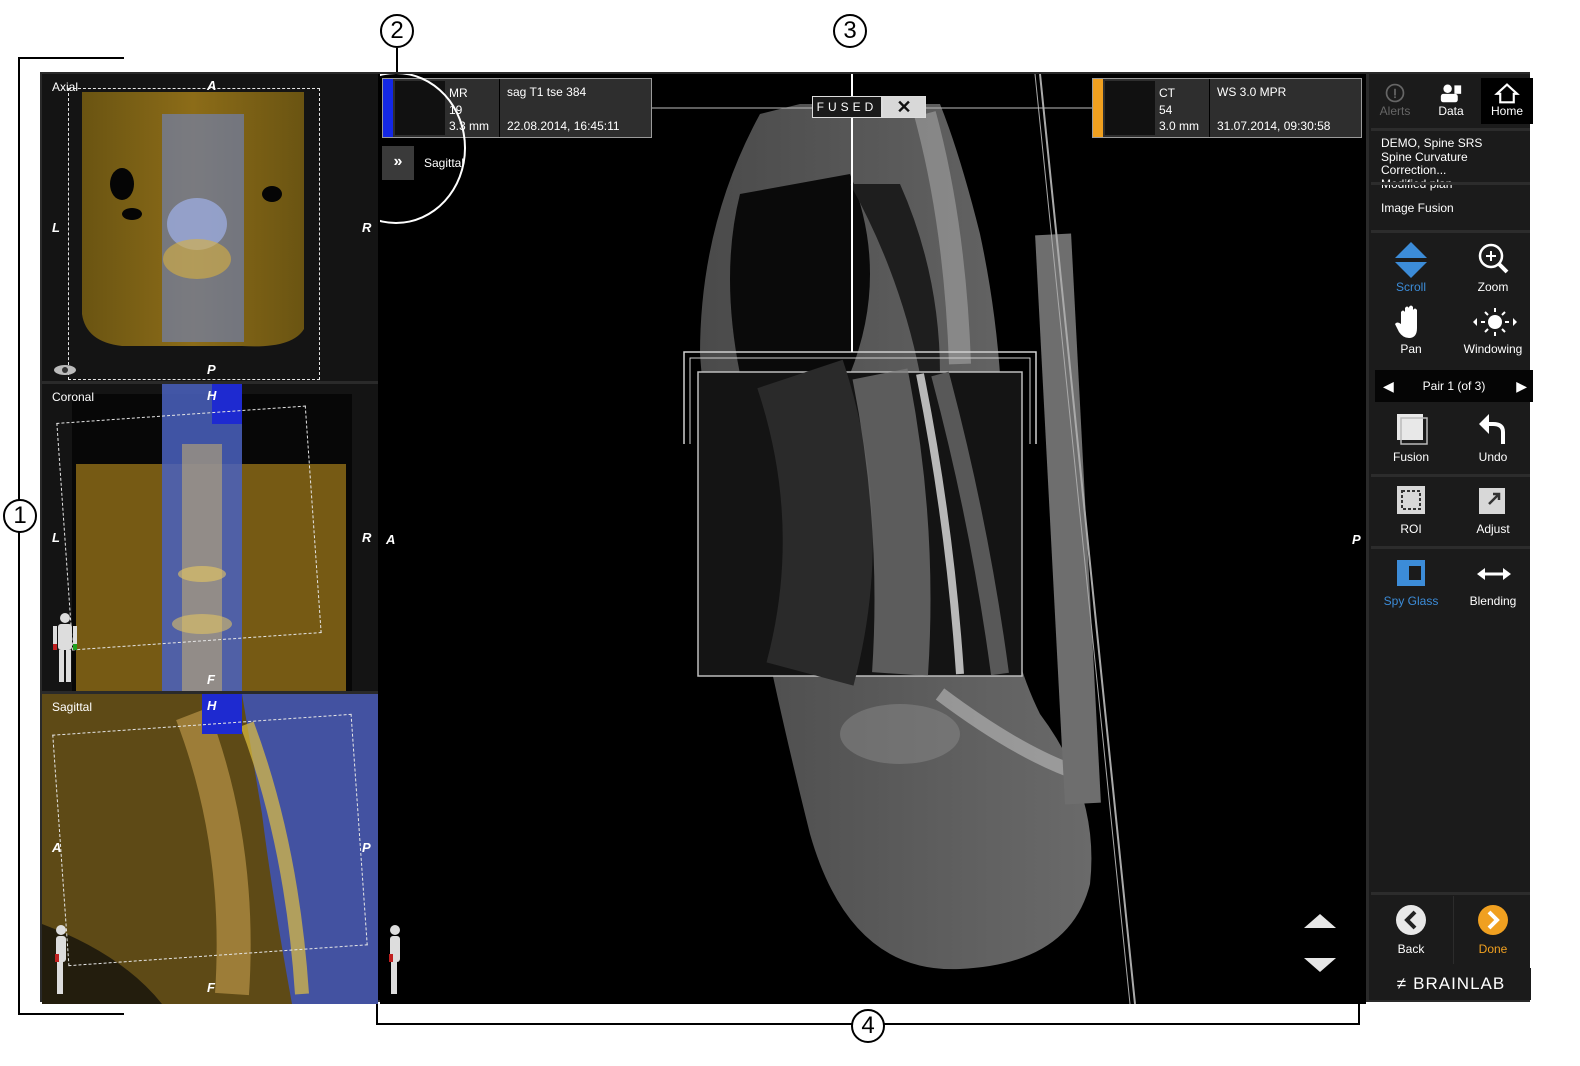  I want to click on fused-indicator: FUSED ✕, so click(869, 107).